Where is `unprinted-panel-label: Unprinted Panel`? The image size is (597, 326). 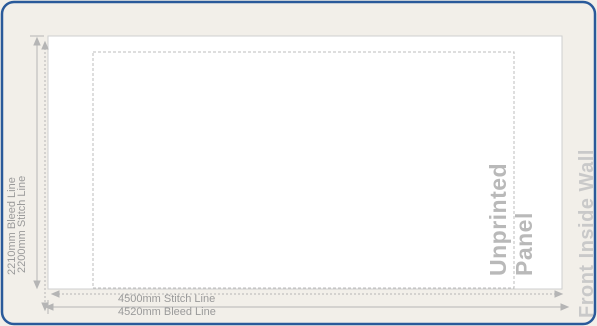 unprinted-panel-label: Unprinted Panel is located at coordinates (511, 219).